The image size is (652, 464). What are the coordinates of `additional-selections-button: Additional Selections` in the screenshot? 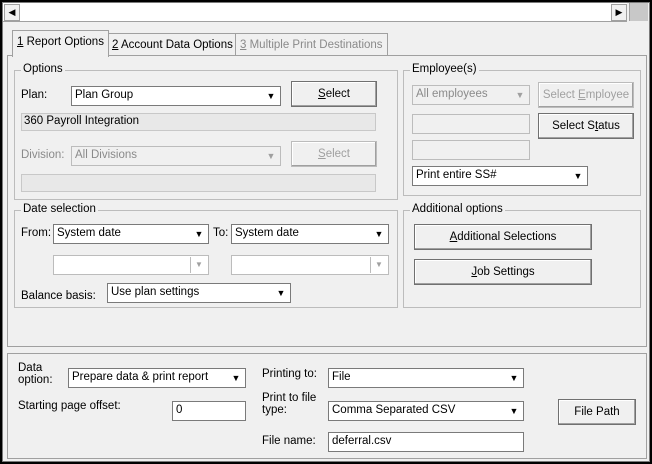 It's located at (503, 237).